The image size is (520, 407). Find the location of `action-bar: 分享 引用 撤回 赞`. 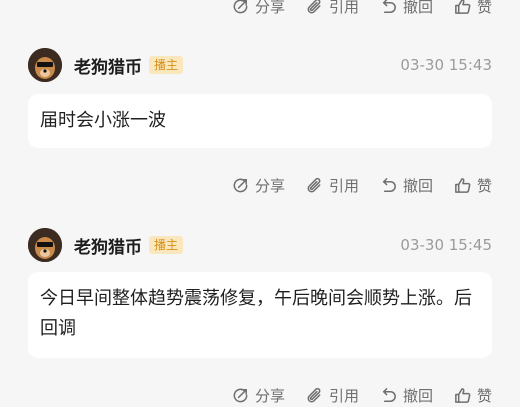

action-bar: 分享 引用 撤回 赞 is located at coordinates (361, 185).